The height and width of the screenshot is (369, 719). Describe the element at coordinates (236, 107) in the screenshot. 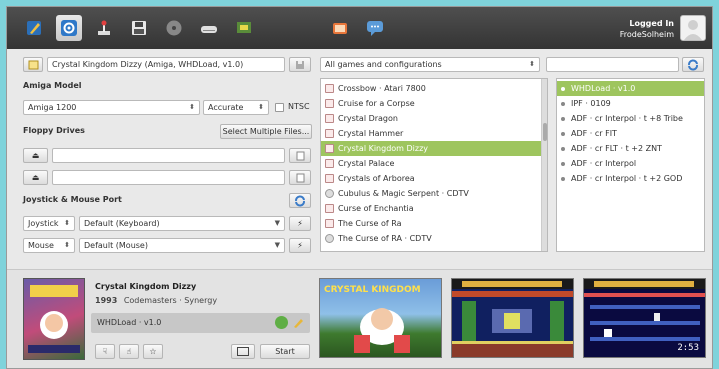

I see `accuracy-select: Accurate ⬍` at that location.